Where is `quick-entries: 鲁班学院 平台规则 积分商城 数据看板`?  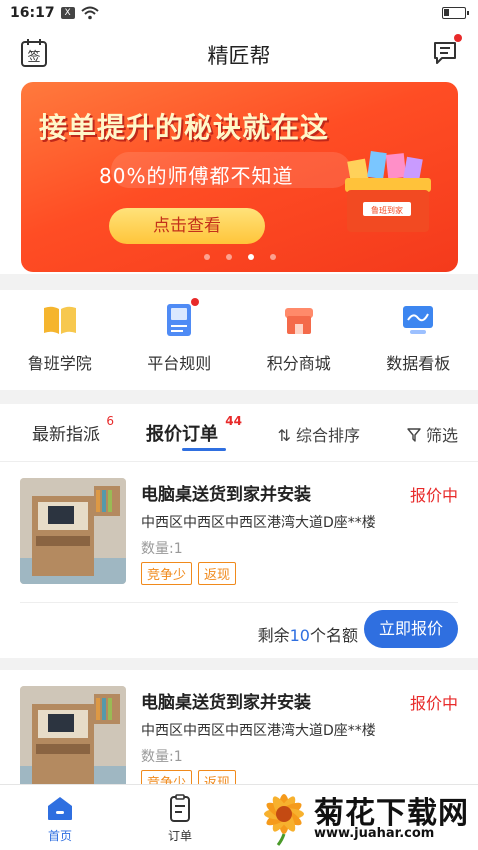
quick-entries: 鲁班学院 平台规则 积分商城 数据看板 is located at coordinates (239, 340).